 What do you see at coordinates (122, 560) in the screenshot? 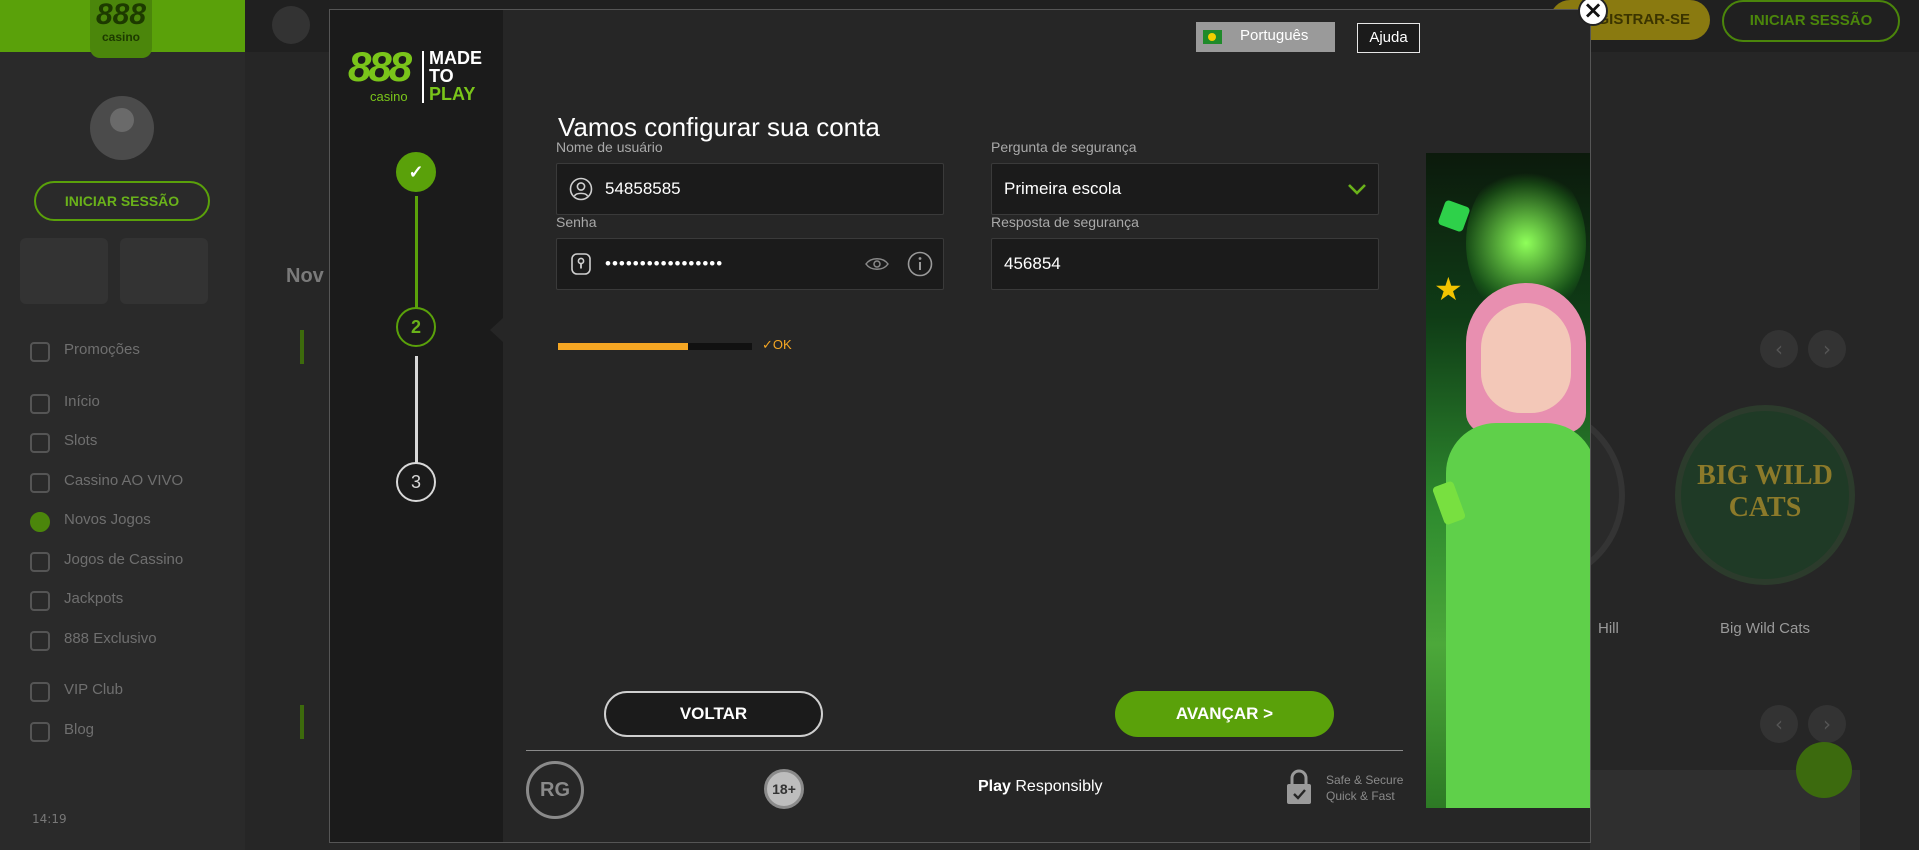
I see `sidebar-item-jogos-de-cassino: Jogos de Cassino` at bounding box center [122, 560].